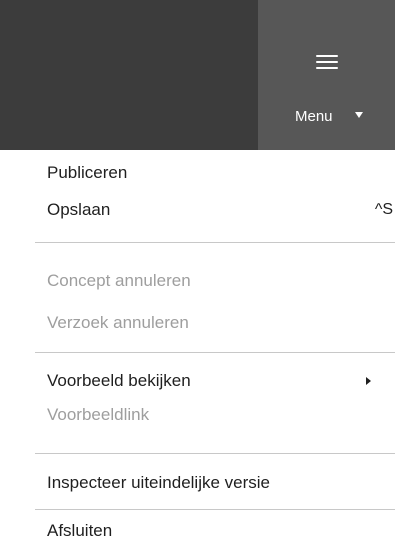  What do you see at coordinates (221, 173) in the screenshot?
I see `menu-item-publiceren: Publiceren` at bounding box center [221, 173].